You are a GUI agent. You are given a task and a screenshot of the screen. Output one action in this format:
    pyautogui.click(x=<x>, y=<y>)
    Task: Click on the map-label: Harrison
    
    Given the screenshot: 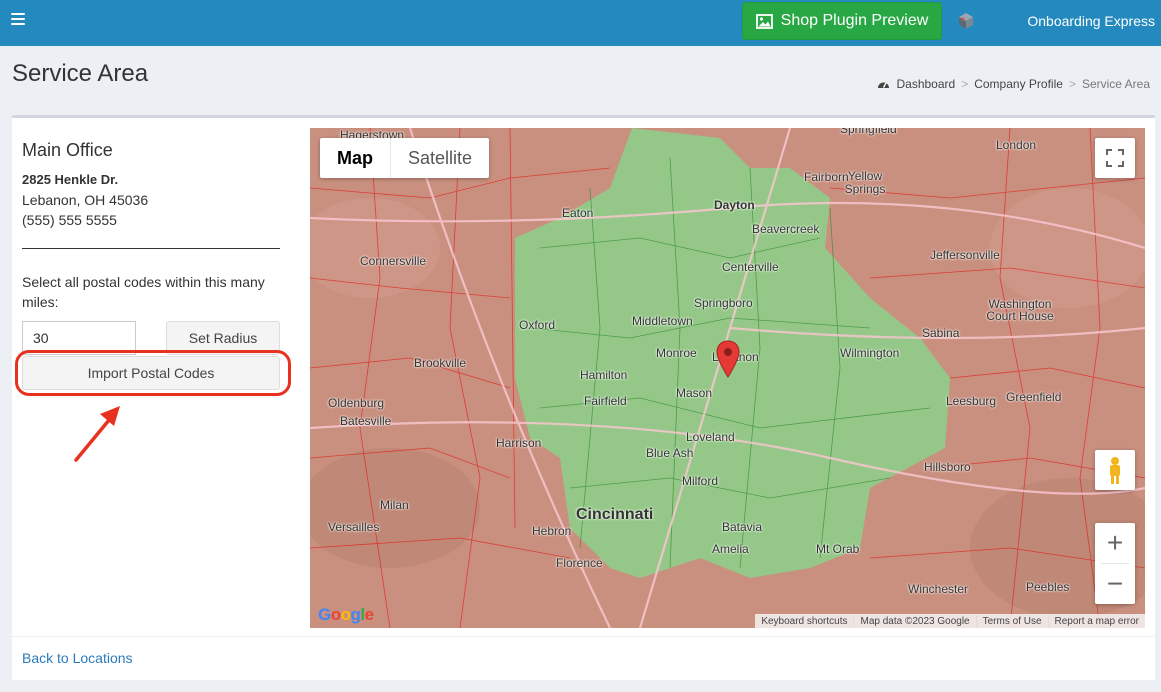 What is the action you would take?
    pyautogui.click(x=519, y=443)
    